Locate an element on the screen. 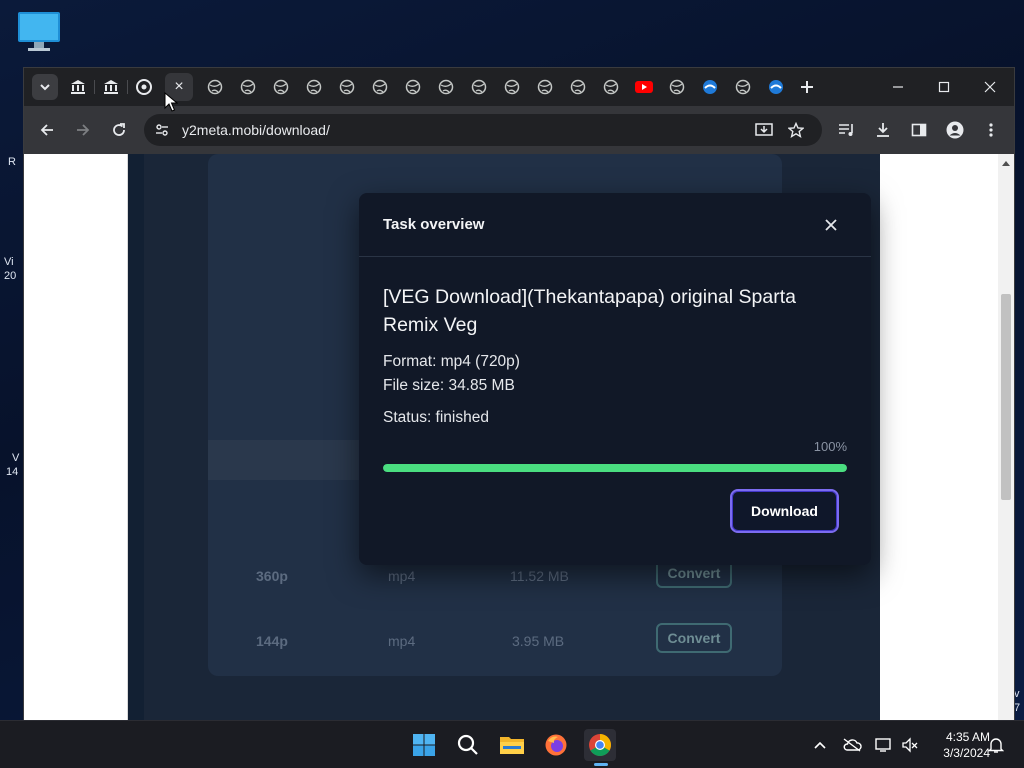 Image resolution: width=1024 pixels, height=768 pixels. tab-search-button is located at coordinates (45, 87).